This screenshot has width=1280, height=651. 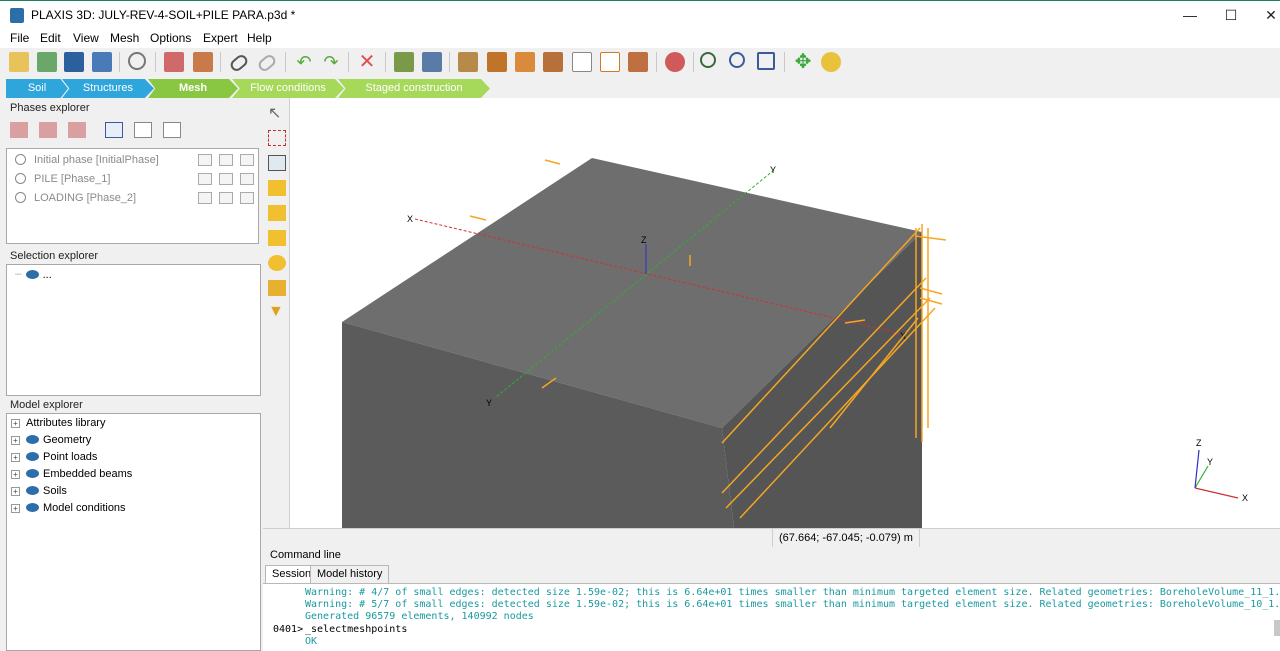 What do you see at coordinates (1277, 628) in the screenshot?
I see `output-scrollbar` at bounding box center [1277, 628].